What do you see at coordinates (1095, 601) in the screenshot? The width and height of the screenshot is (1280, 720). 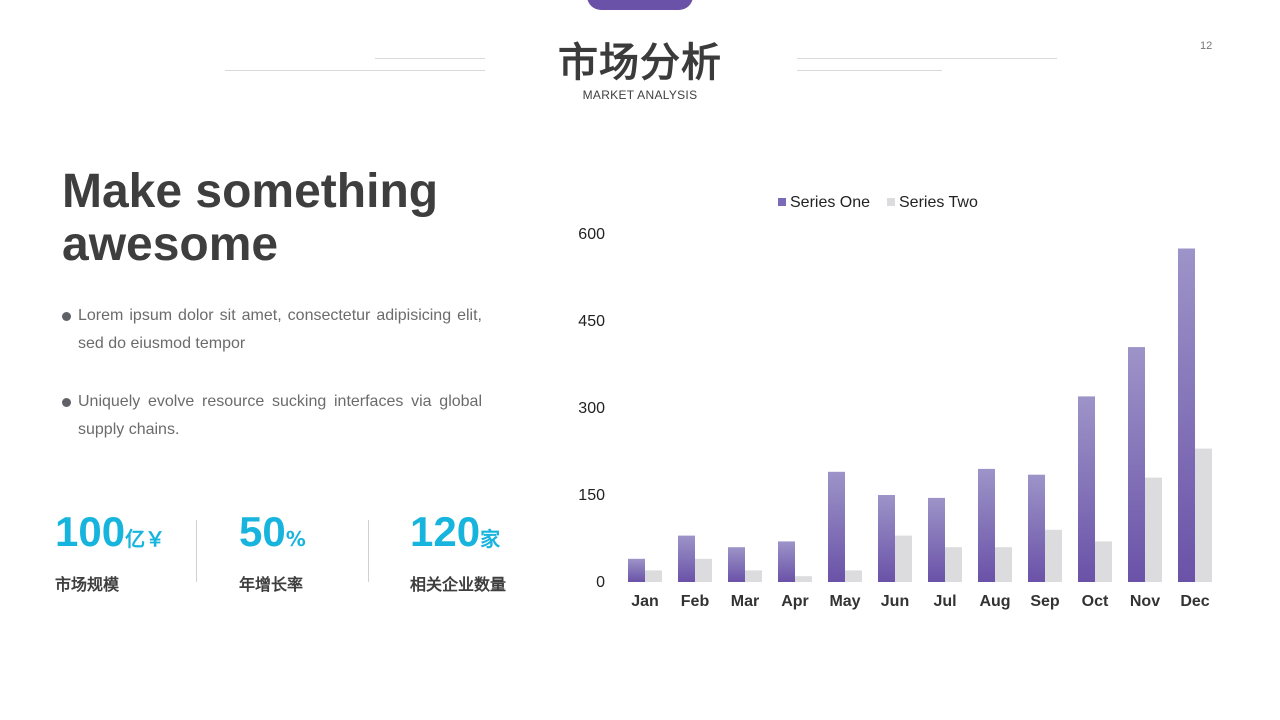 I see `x-tick-label: Oct` at bounding box center [1095, 601].